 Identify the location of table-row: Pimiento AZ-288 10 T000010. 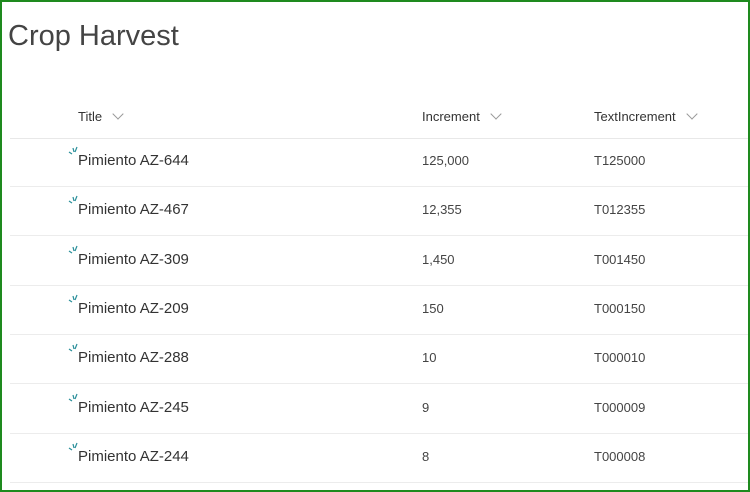
(379, 359).